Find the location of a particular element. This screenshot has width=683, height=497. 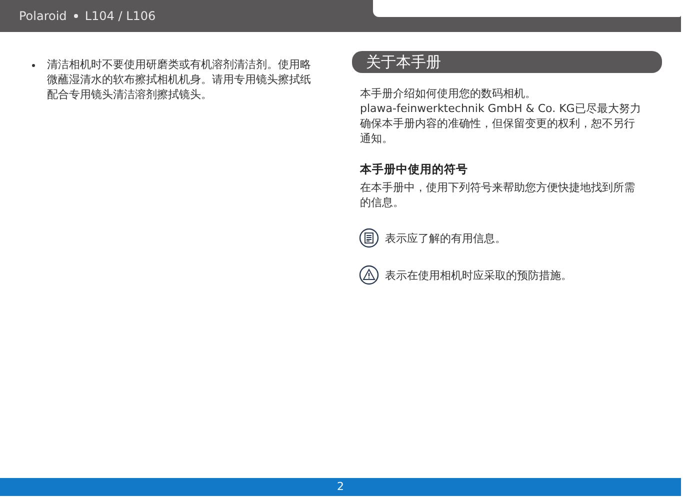

warning-icon is located at coordinates (369, 275).